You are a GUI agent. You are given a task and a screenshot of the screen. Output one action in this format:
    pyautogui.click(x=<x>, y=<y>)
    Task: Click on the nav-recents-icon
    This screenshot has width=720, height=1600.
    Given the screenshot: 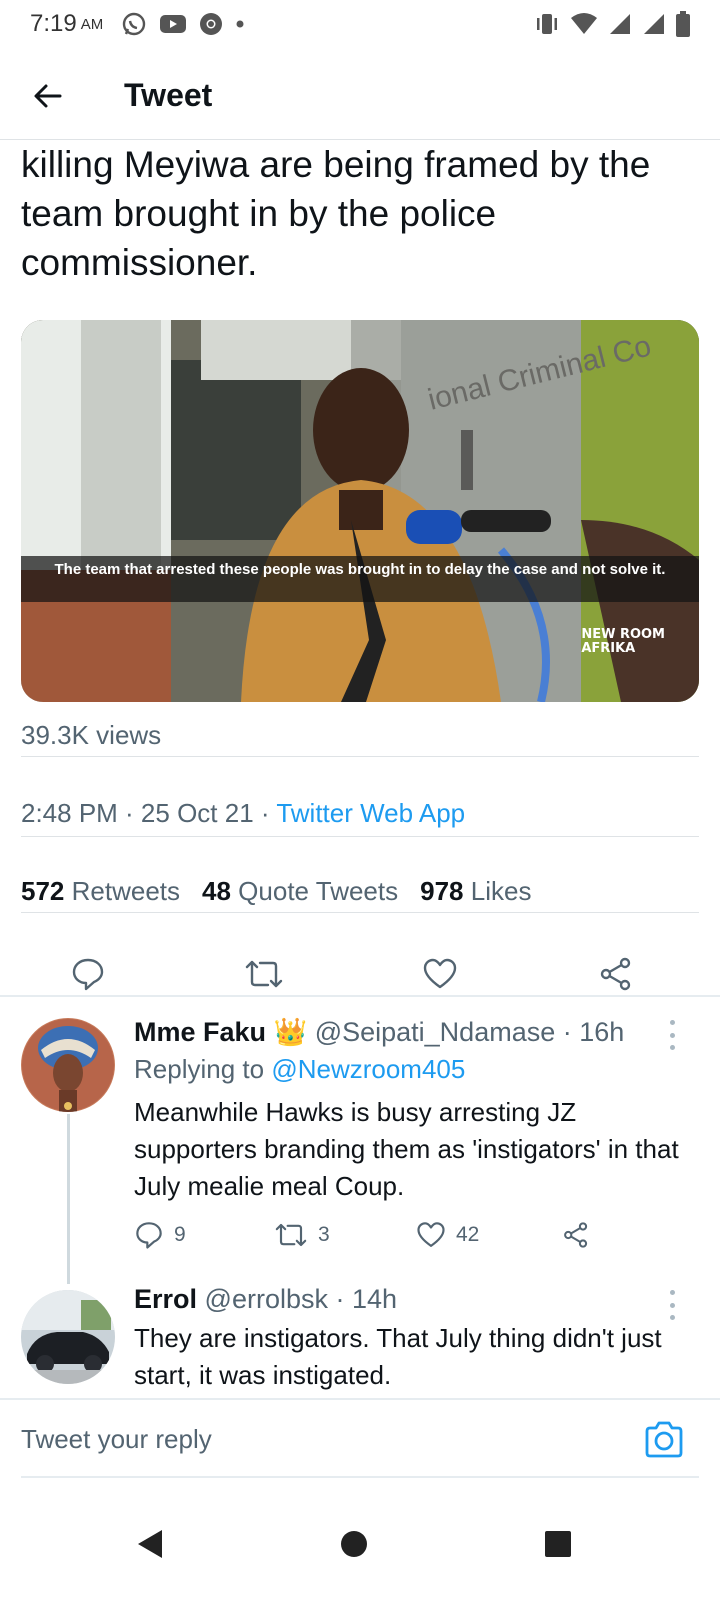 What is the action you would take?
    pyautogui.click(x=558, y=1544)
    